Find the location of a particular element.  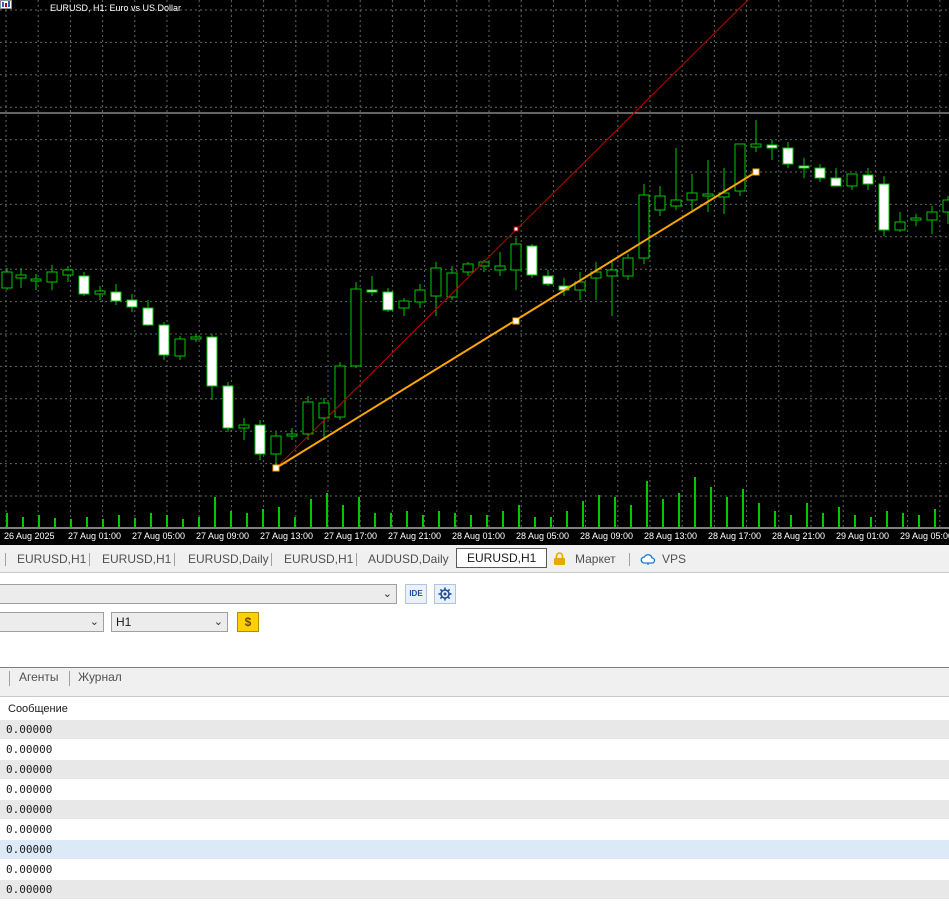

tab-market: Маркет is located at coordinates (595, 559).